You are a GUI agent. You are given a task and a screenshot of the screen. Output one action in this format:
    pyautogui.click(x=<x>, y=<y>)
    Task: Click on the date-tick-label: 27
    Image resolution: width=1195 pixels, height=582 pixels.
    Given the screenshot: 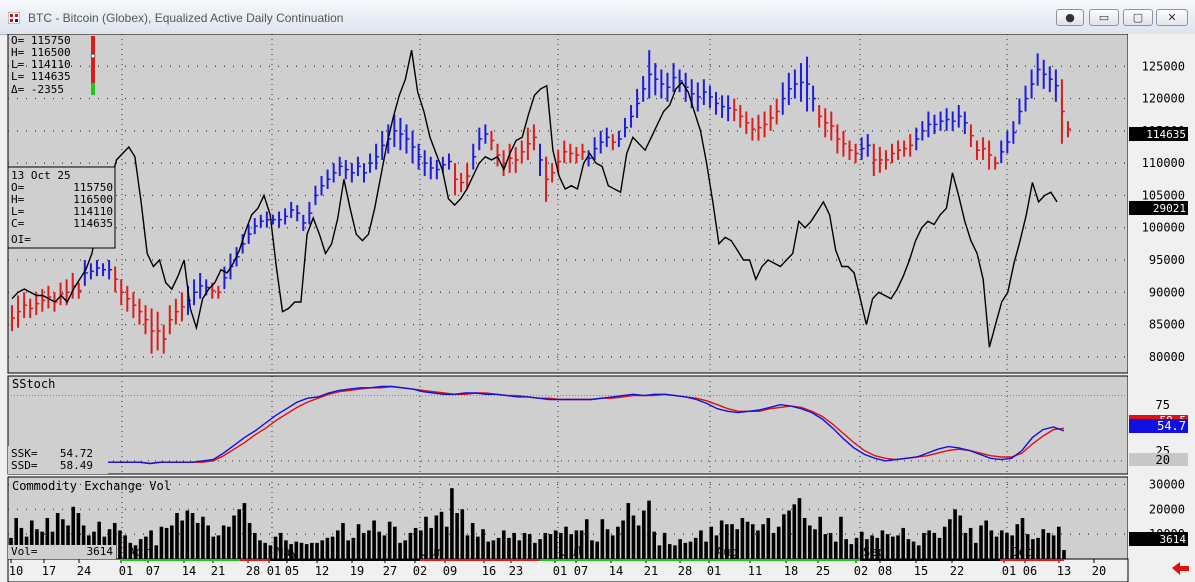 What is the action you would take?
    pyautogui.click(x=390, y=571)
    